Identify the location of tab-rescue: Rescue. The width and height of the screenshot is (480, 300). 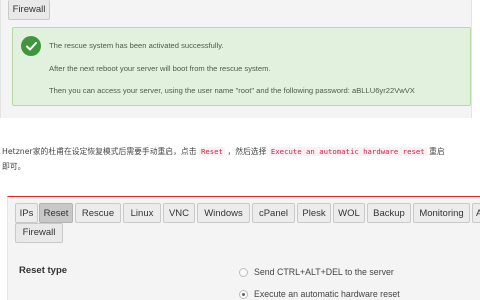
(98, 213).